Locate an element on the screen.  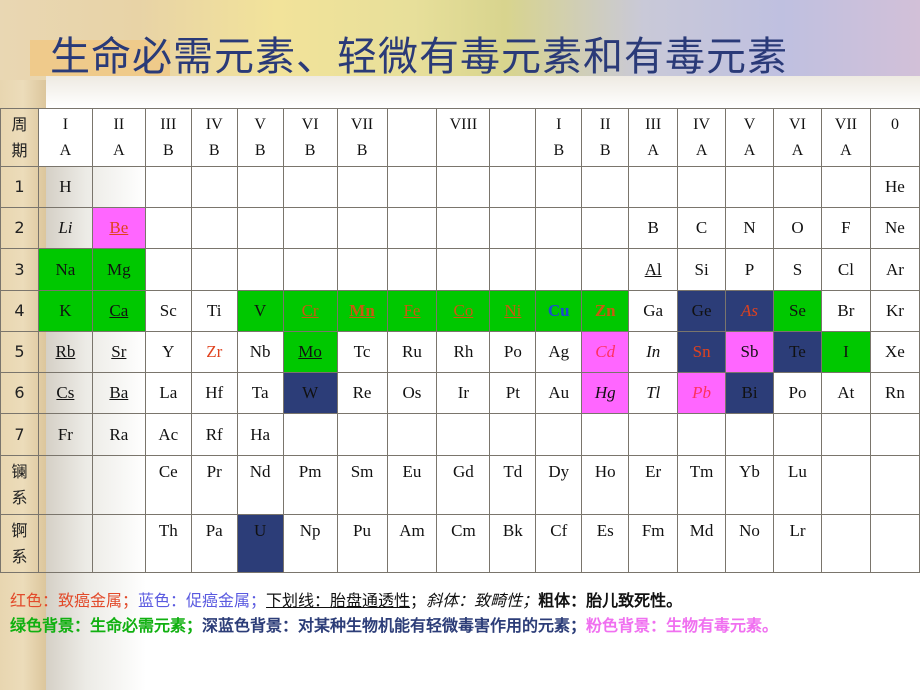
period-row: 镧系 Ce Pr Nd Pm Sm Eu Gd Td Dy Ho Er Tm Yb Lu is located at coordinates (460, 485).